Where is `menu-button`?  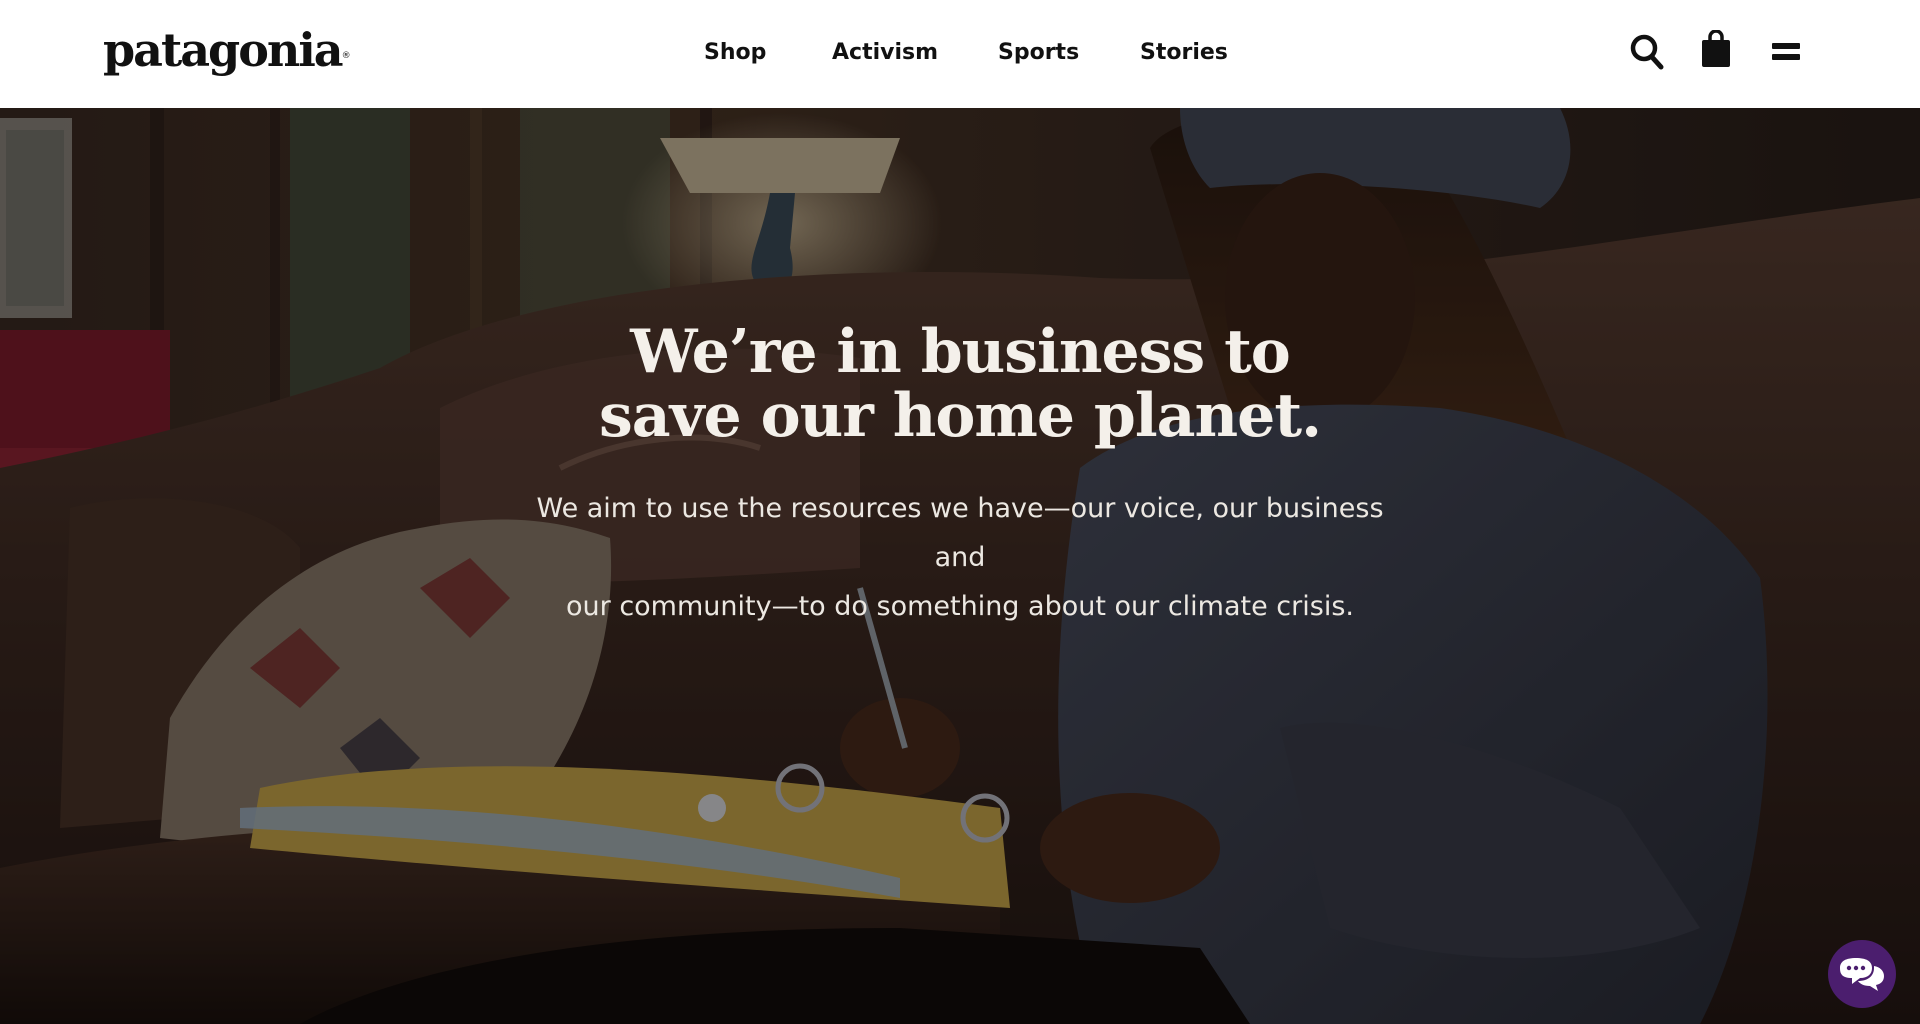 menu-button is located at coordinates (1786, 53).